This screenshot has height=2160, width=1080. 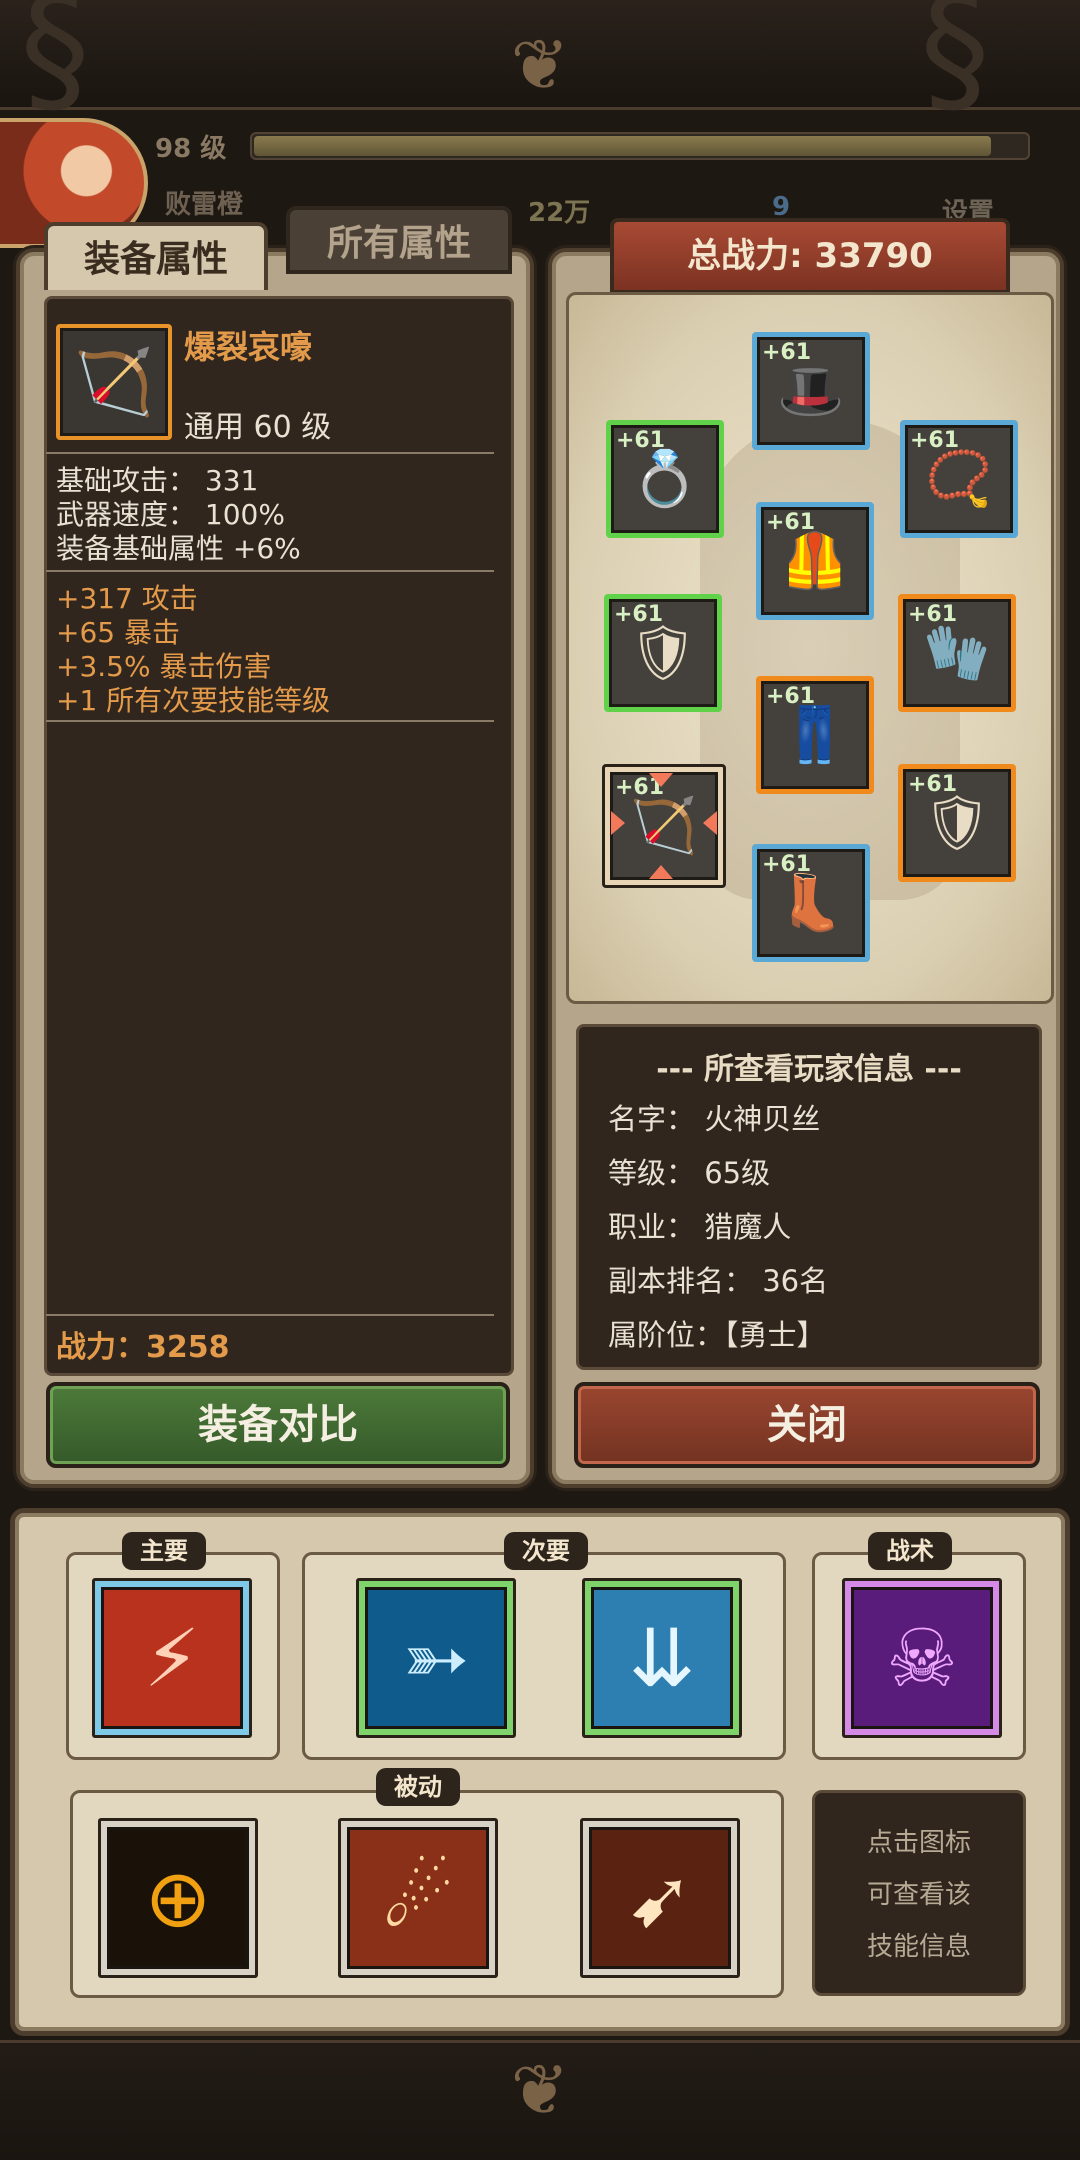 I want to click on equip-slot-armor: +61 🦺, so click(x=815, y=561).